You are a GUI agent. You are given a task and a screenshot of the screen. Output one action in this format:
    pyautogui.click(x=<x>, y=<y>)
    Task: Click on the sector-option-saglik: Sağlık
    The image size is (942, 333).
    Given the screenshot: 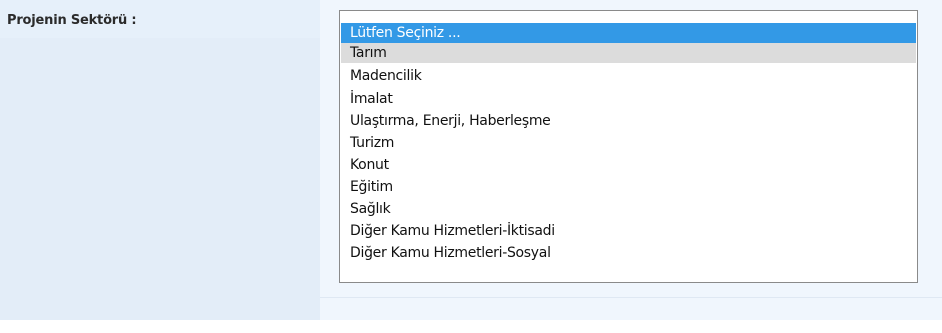 What is the action you would take?
    pyautogui.click(x=628, y=209)
    